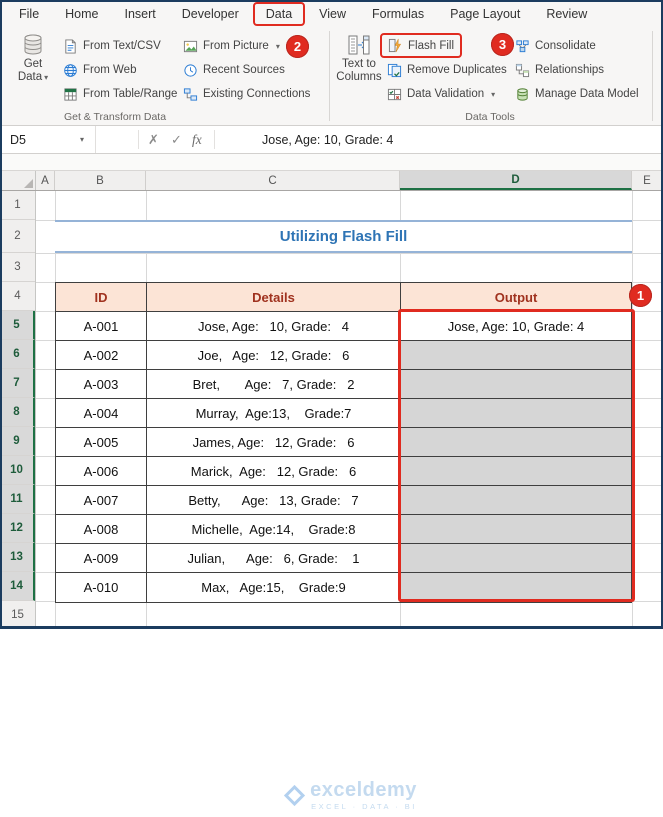 The height and width of the screenshot is (817, 663). What do you see at coordinates (246, 94) in the screenshot?
I see `existing-connections-button: Existing Connections` at bounding box center [246, 94].